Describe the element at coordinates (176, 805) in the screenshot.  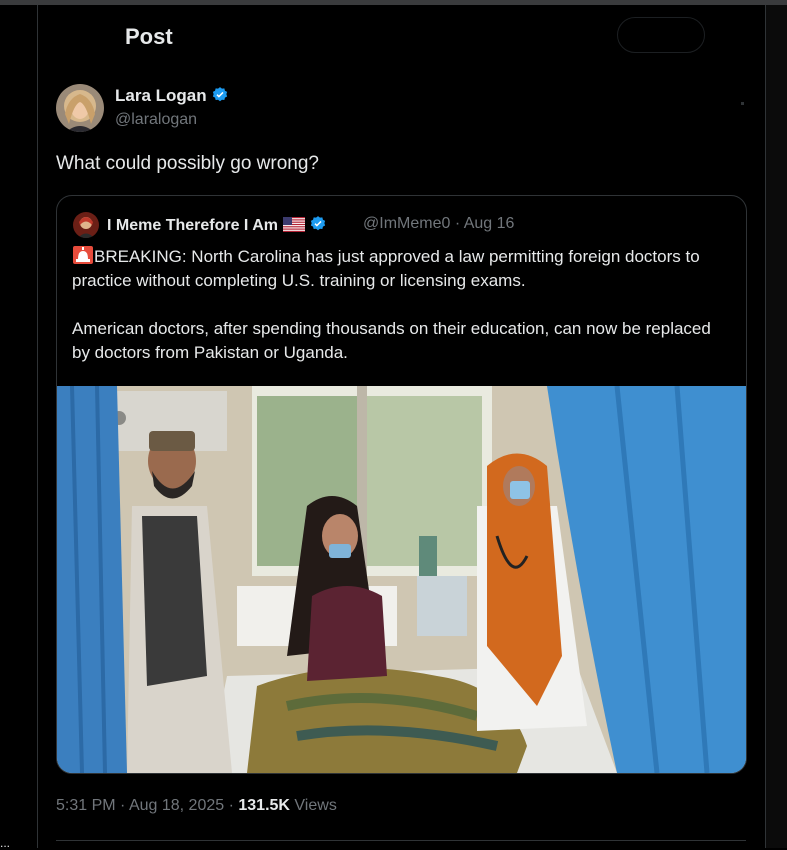
I see `post-date: Aug 18, 2025` at that location.